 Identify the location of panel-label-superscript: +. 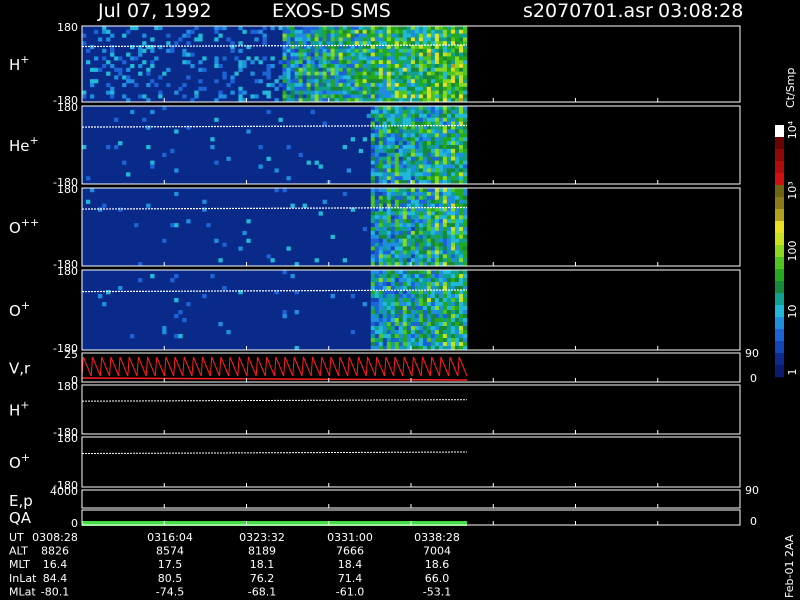
(24, 59).